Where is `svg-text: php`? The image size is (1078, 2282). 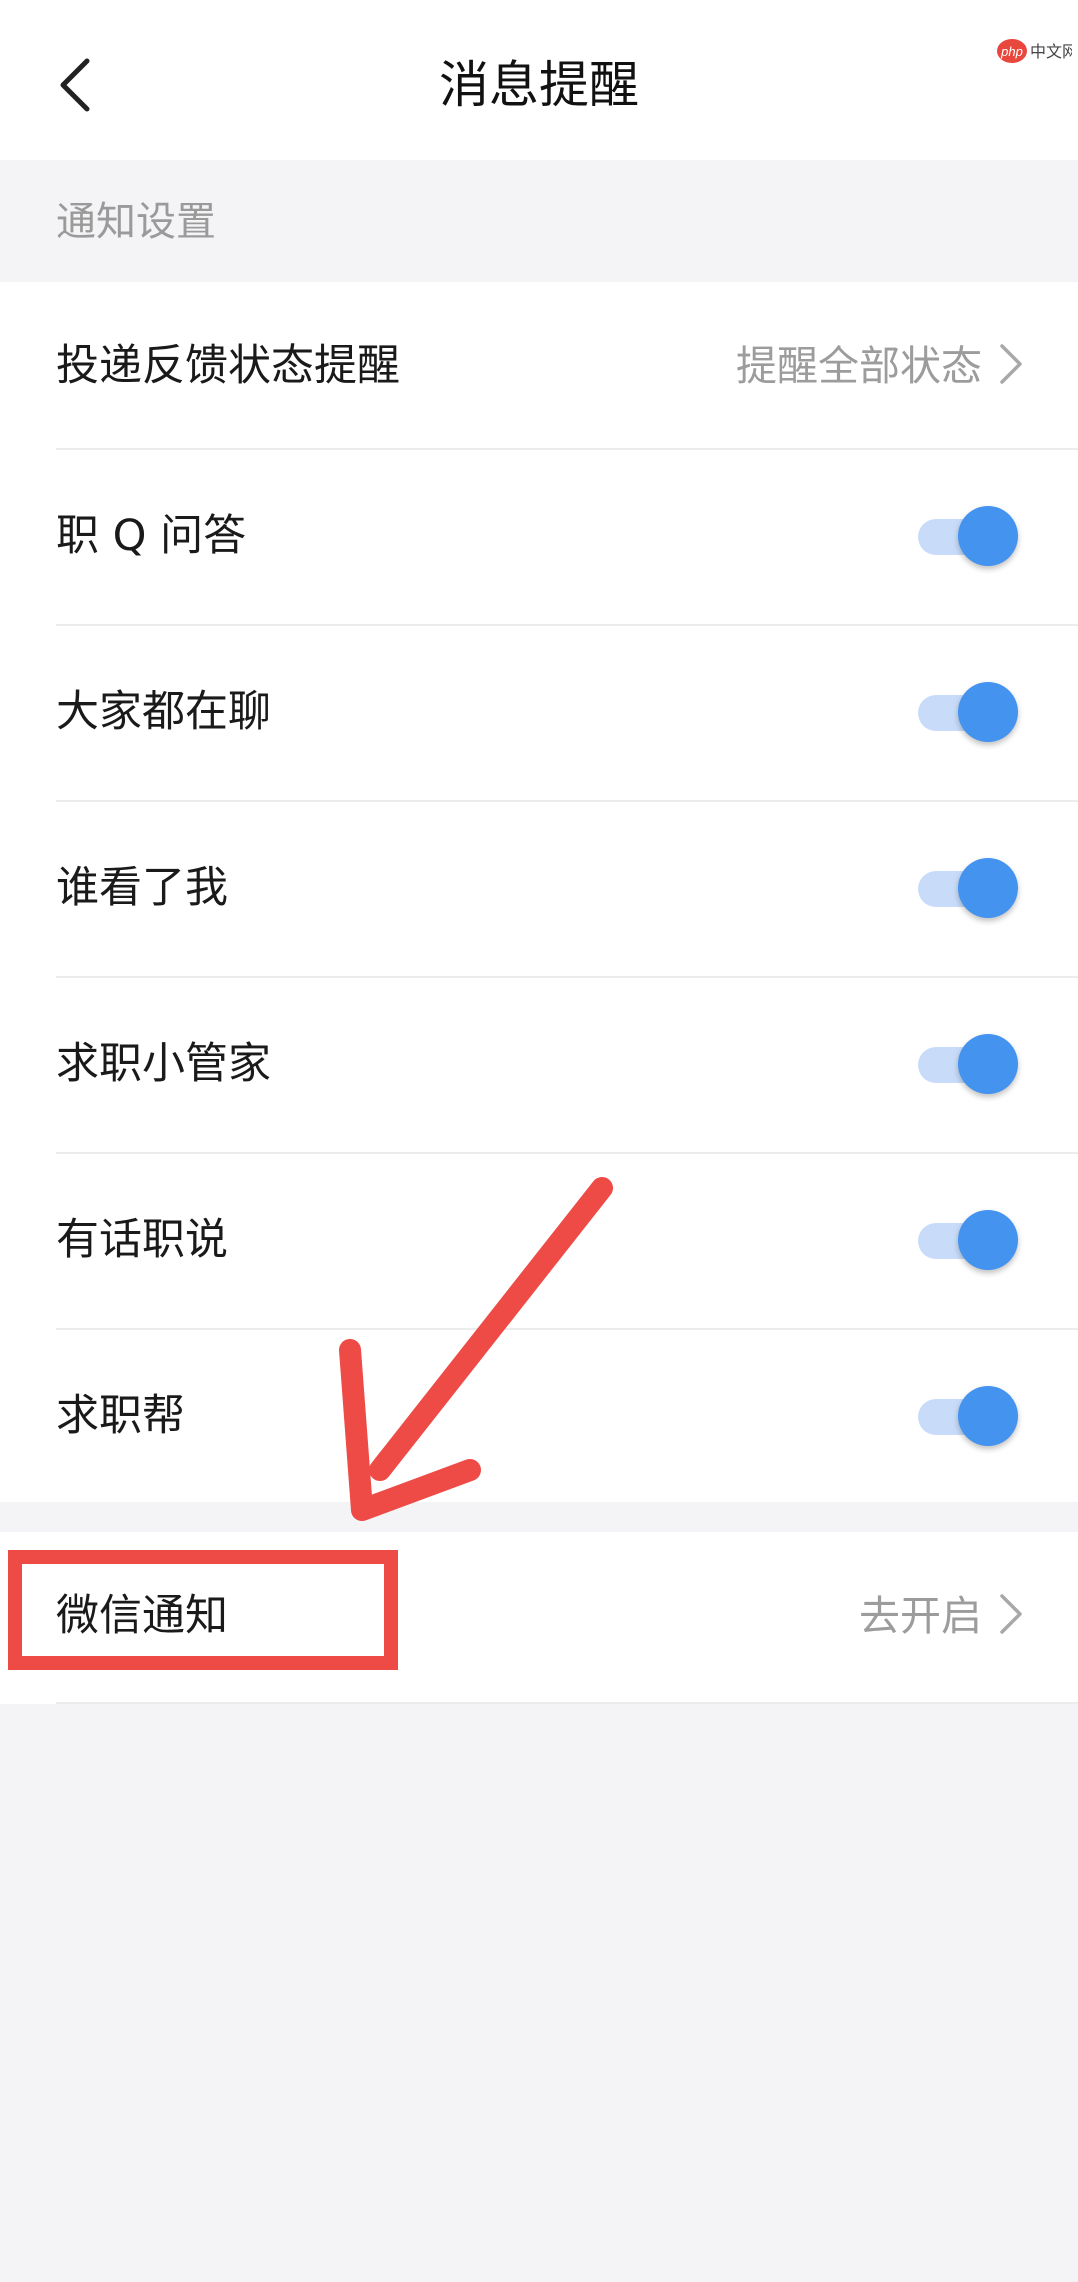 svg-text: php is located at coordinates (1011, 51).